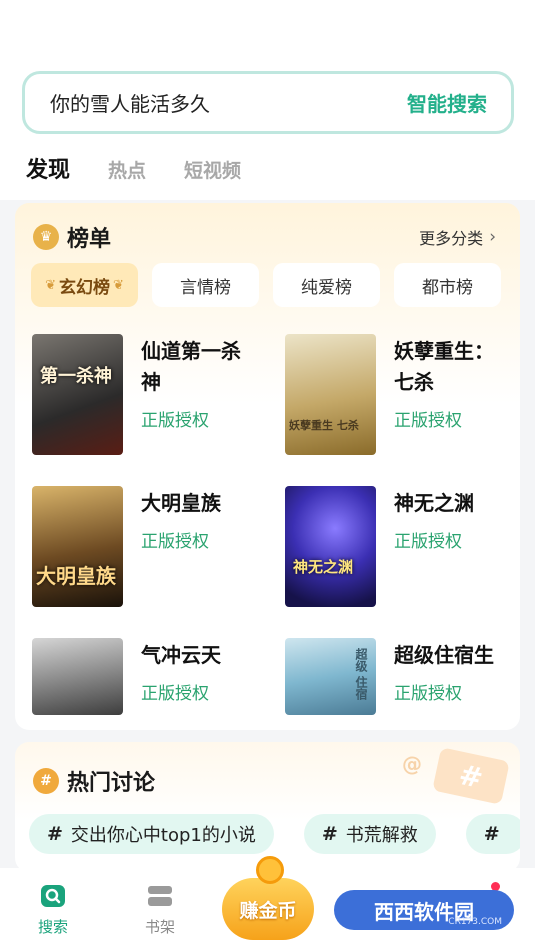 Image resolution: width=535 pixels, height=951 pixels. Describe the element at coordinates (77, 394) in the screenshot. I see `book-cover: 第一杀神` at that location.